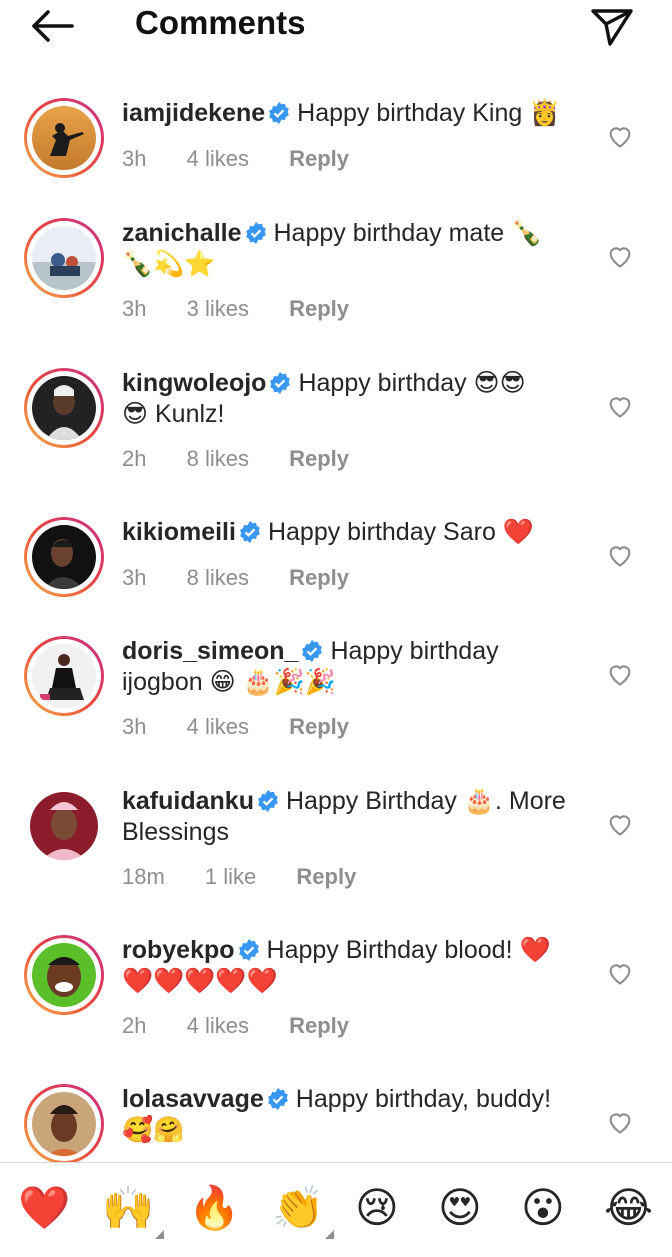 Image resolution: width=672 pixels, height=1257 pixels. Describe the element at coordinates (230, 876) in the screenshot. I see `comment-likes: 1 like` at that location.